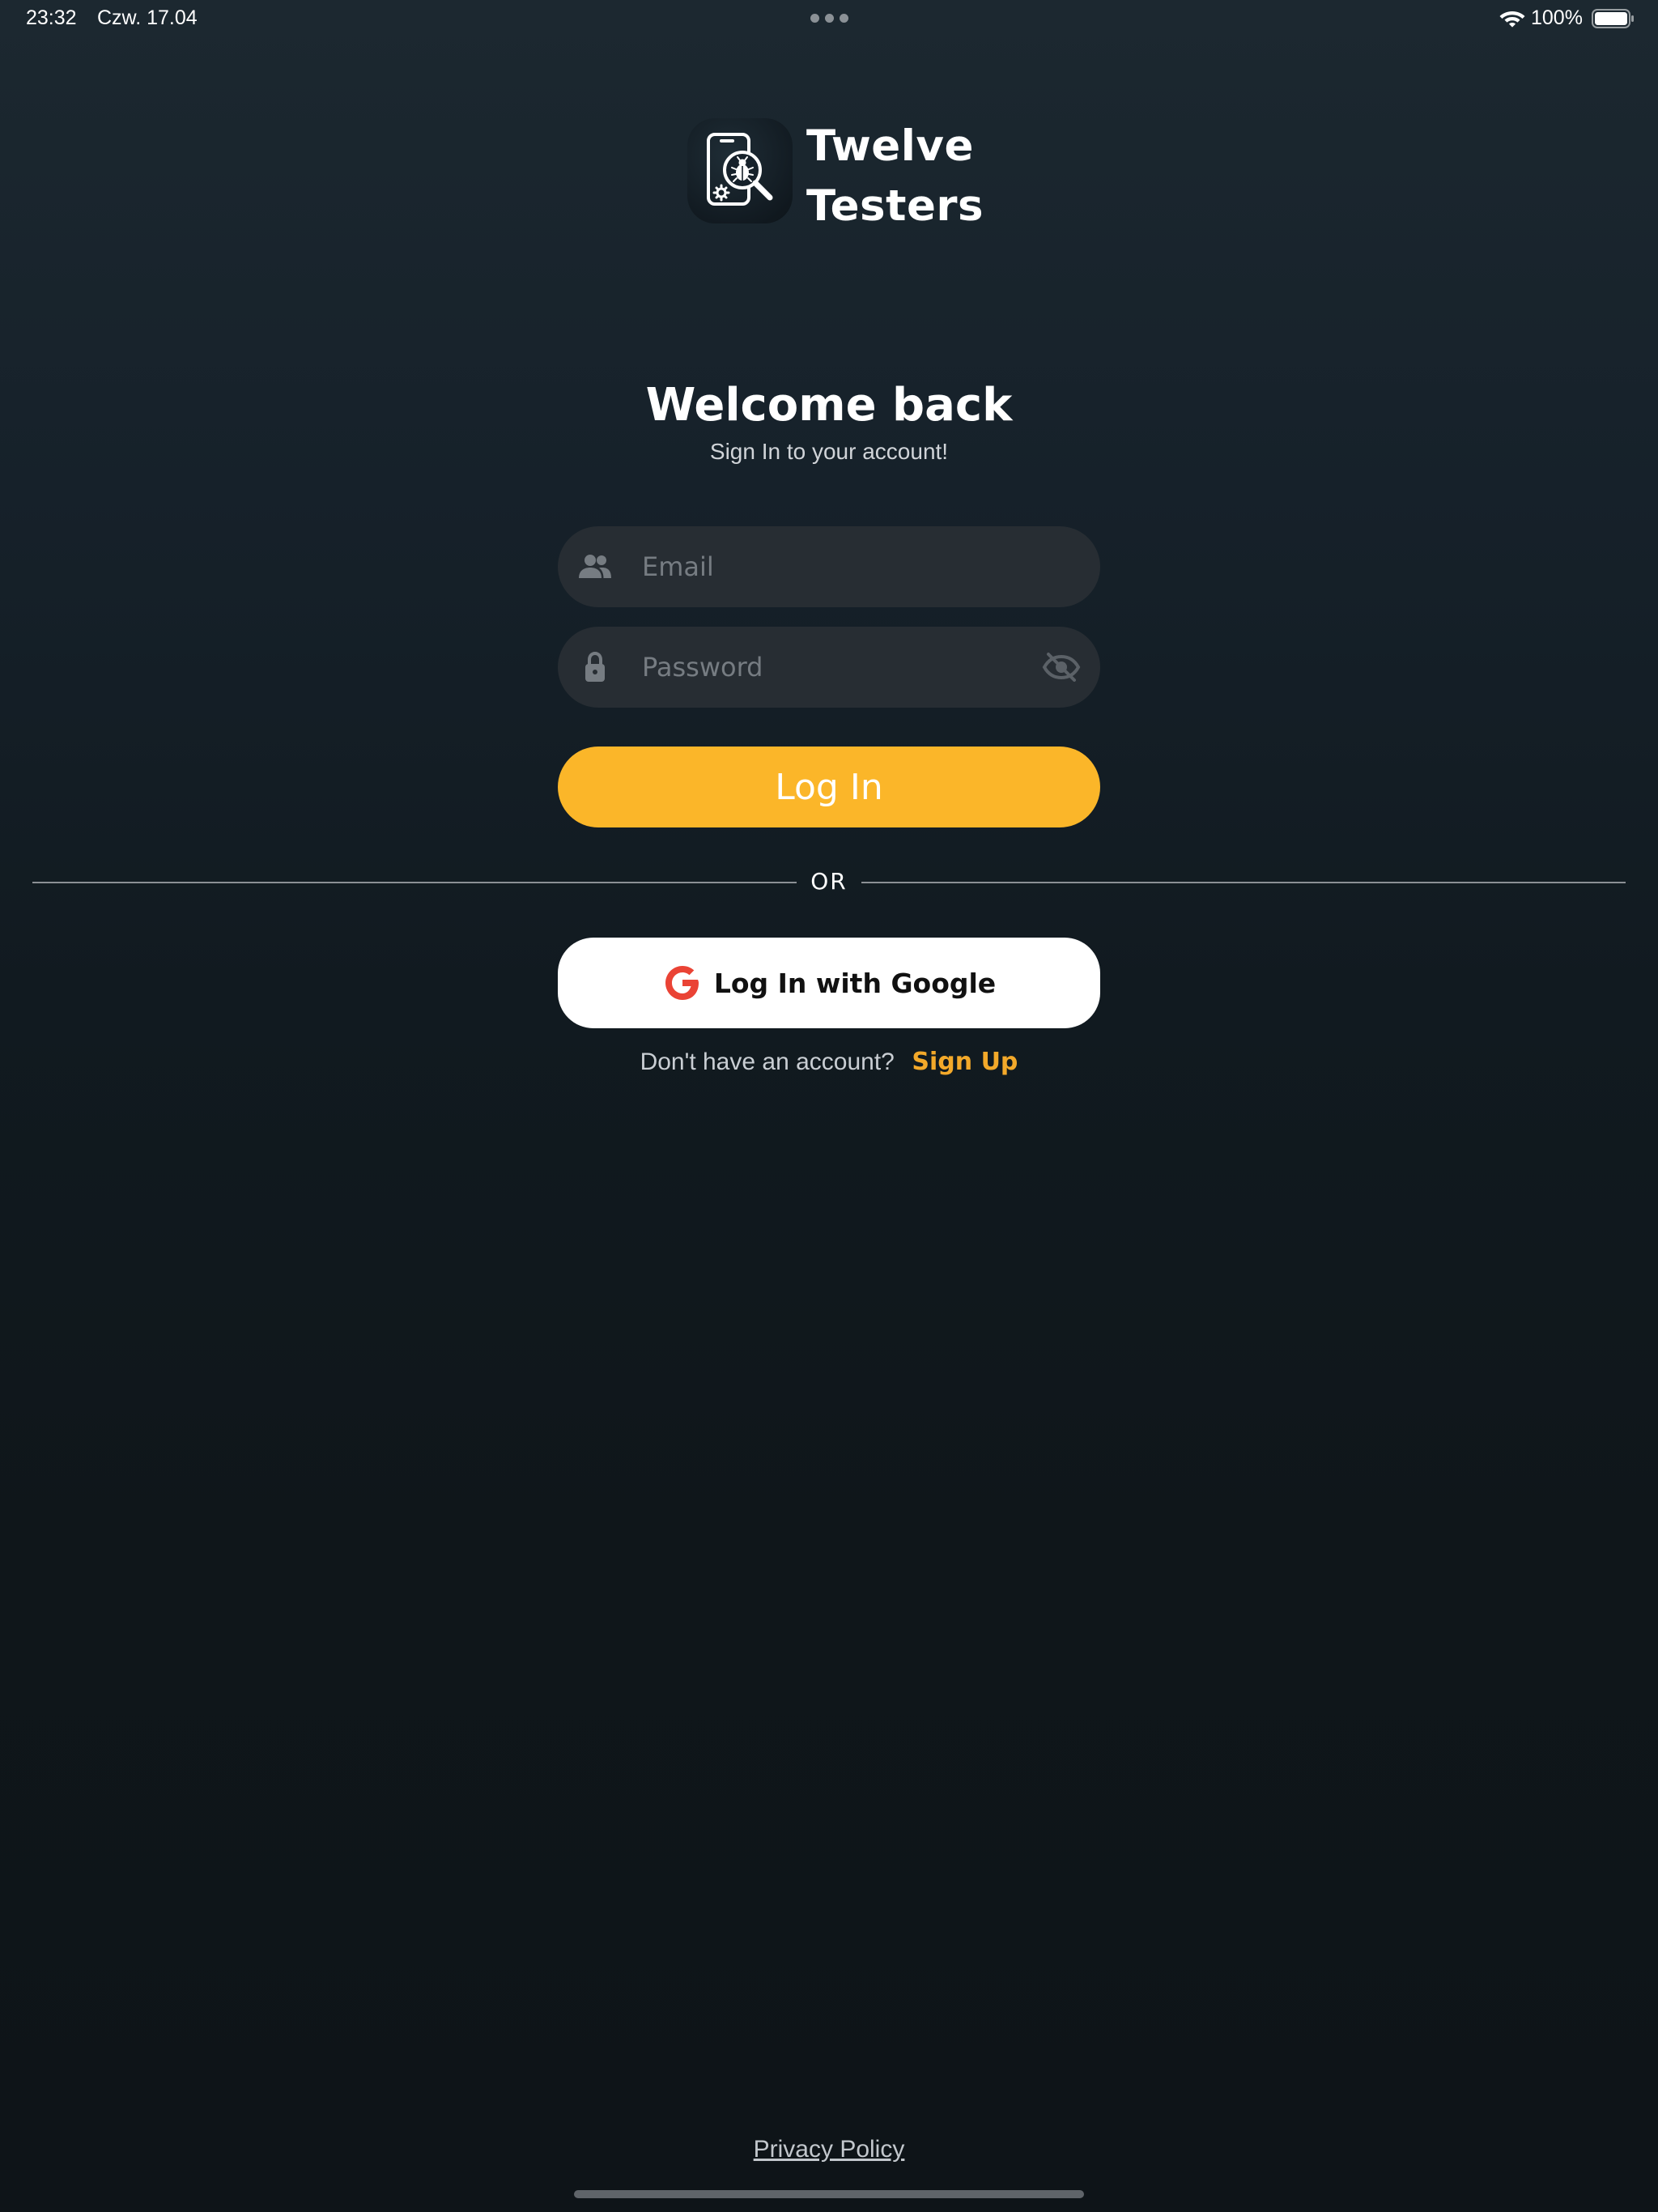  I want to click on login-button: Log In, so click(829, 787).